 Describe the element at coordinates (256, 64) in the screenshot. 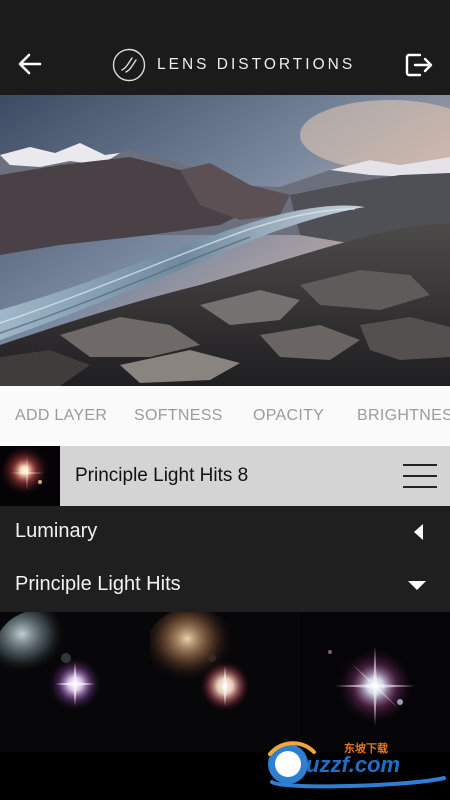

I see `app-title: LENS DISTORTIONS` at that location.